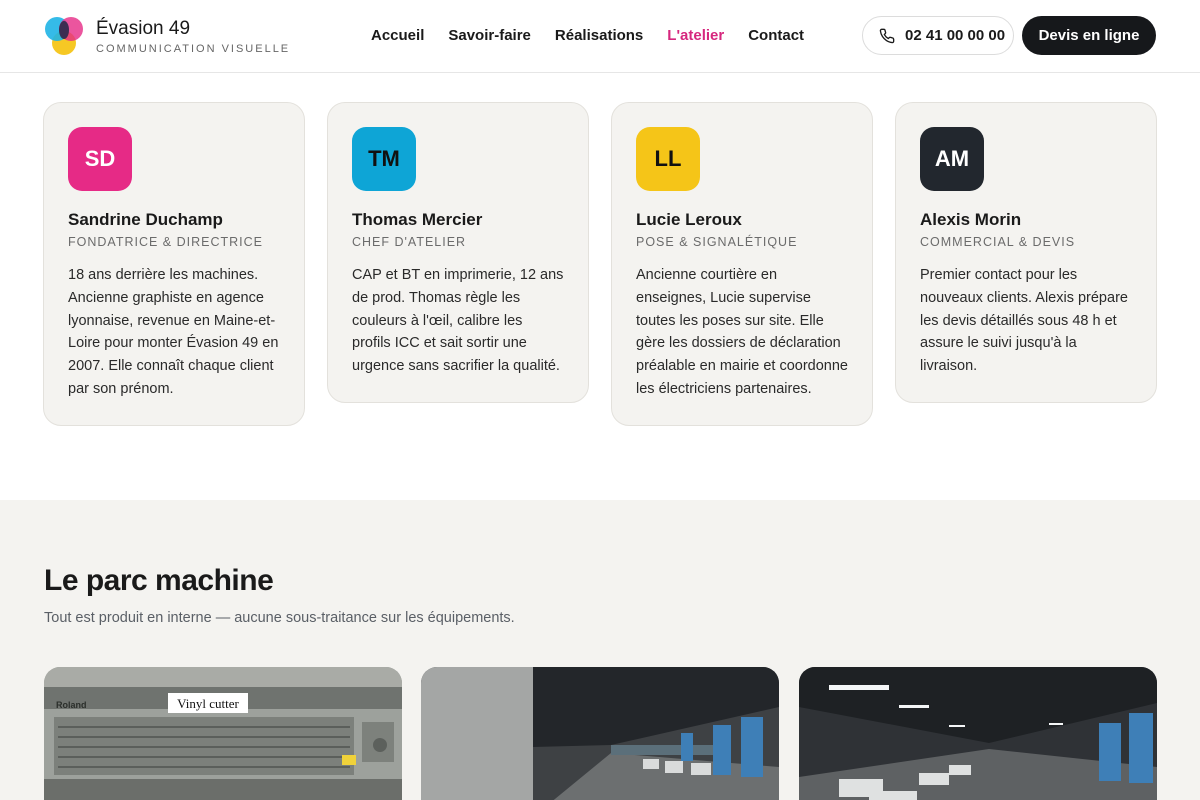  What do you see at coordinates (397, 35) in the screenshot?
I see `nav-item-accueil: Accueil` at bounding box center [397, 35].